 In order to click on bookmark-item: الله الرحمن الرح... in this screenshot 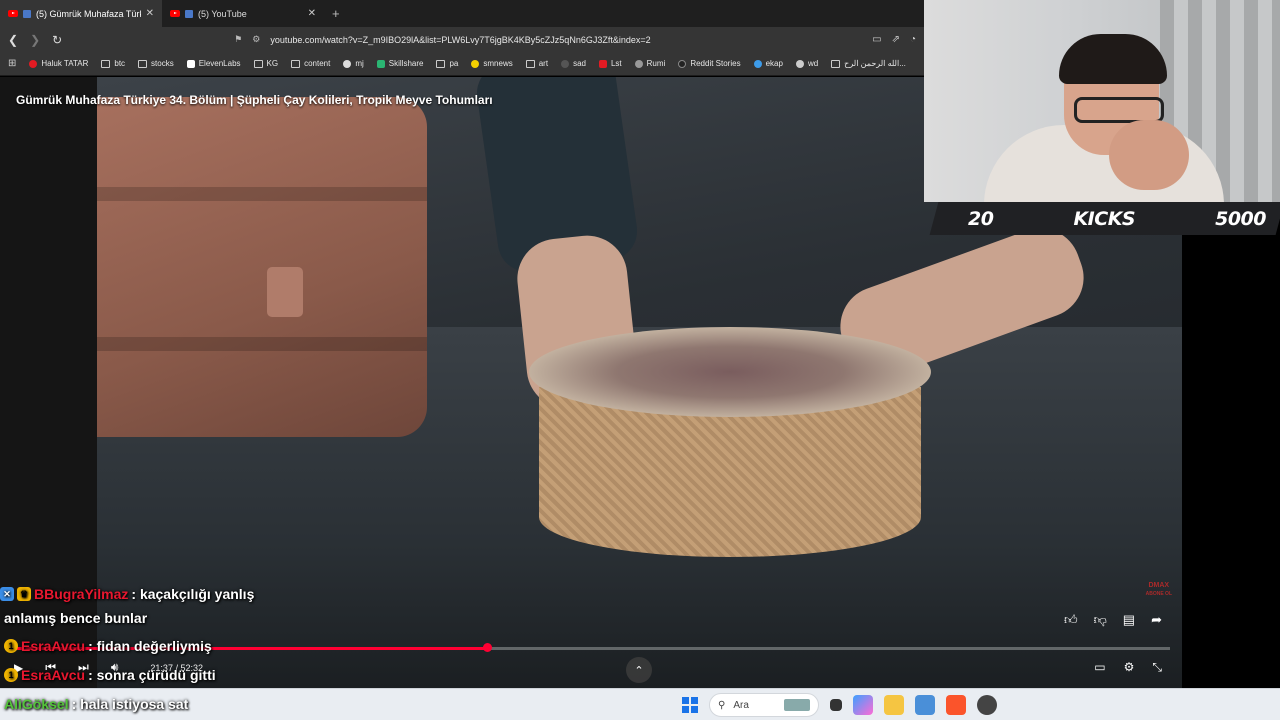, I will do `click(868, 63)`.